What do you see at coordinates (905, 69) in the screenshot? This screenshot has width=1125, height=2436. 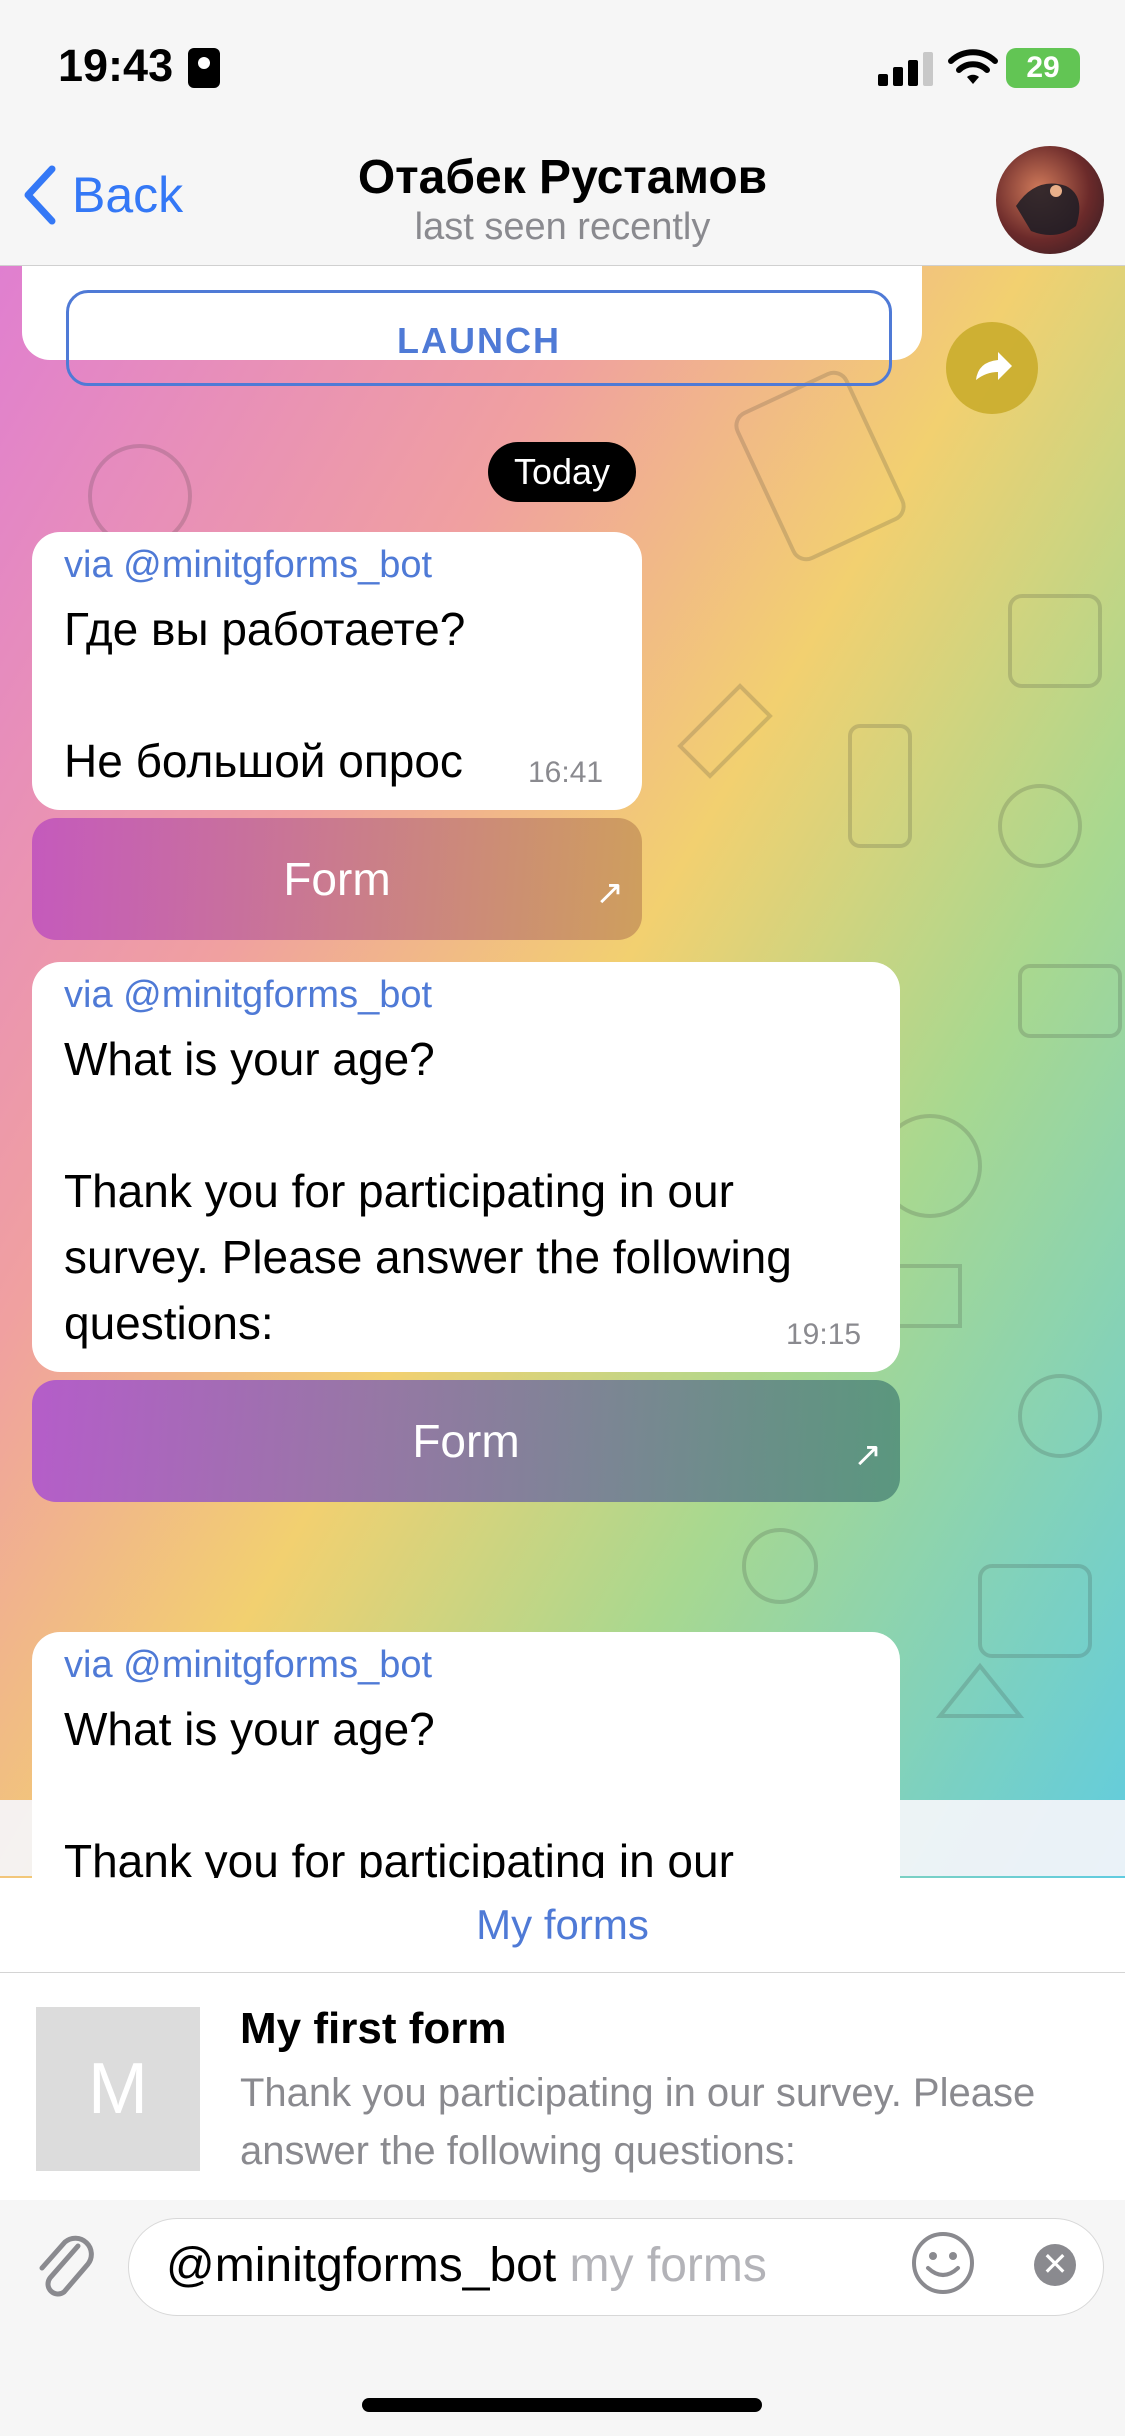 I see `cellular-signal-icon` at bounding box center [905, 69].